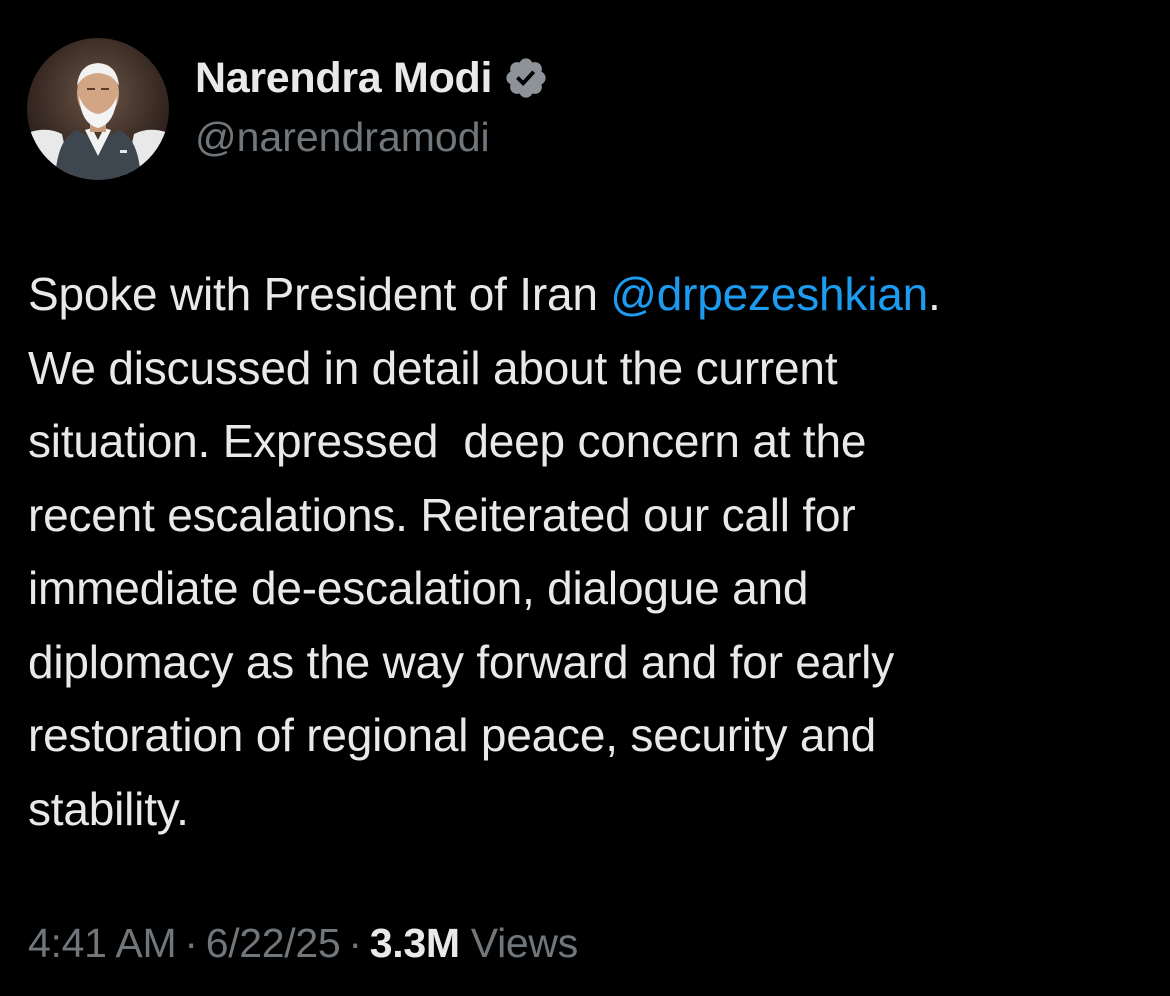  Describe the element at coordinates (524, 943) in the screenshot. I see `views-label: Views` at that location.